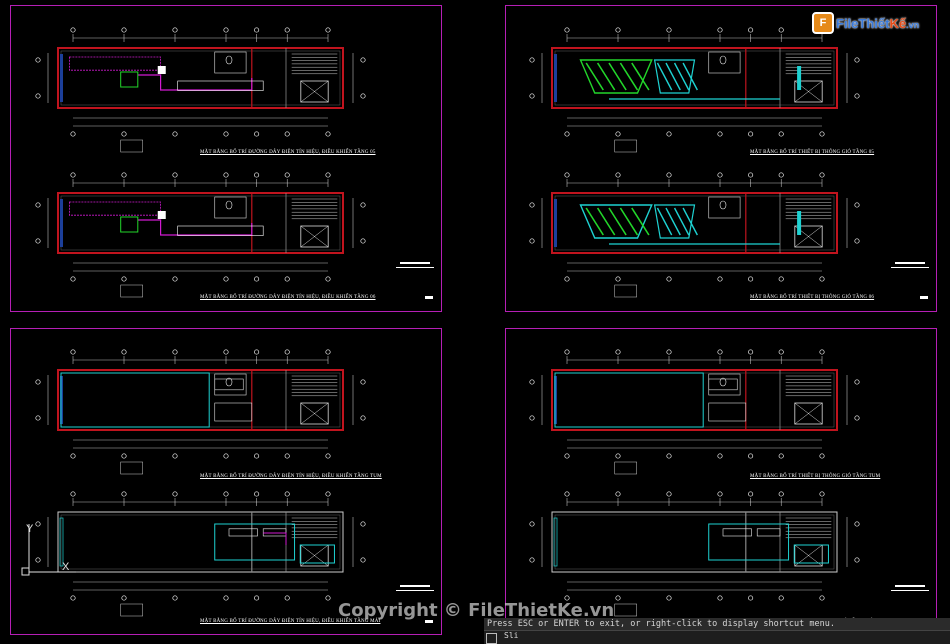 This screenshot has width=950, height=644. Describe the element at coordinates (429, 297) in the screenshot. I see `sheet-number-box` at that location.